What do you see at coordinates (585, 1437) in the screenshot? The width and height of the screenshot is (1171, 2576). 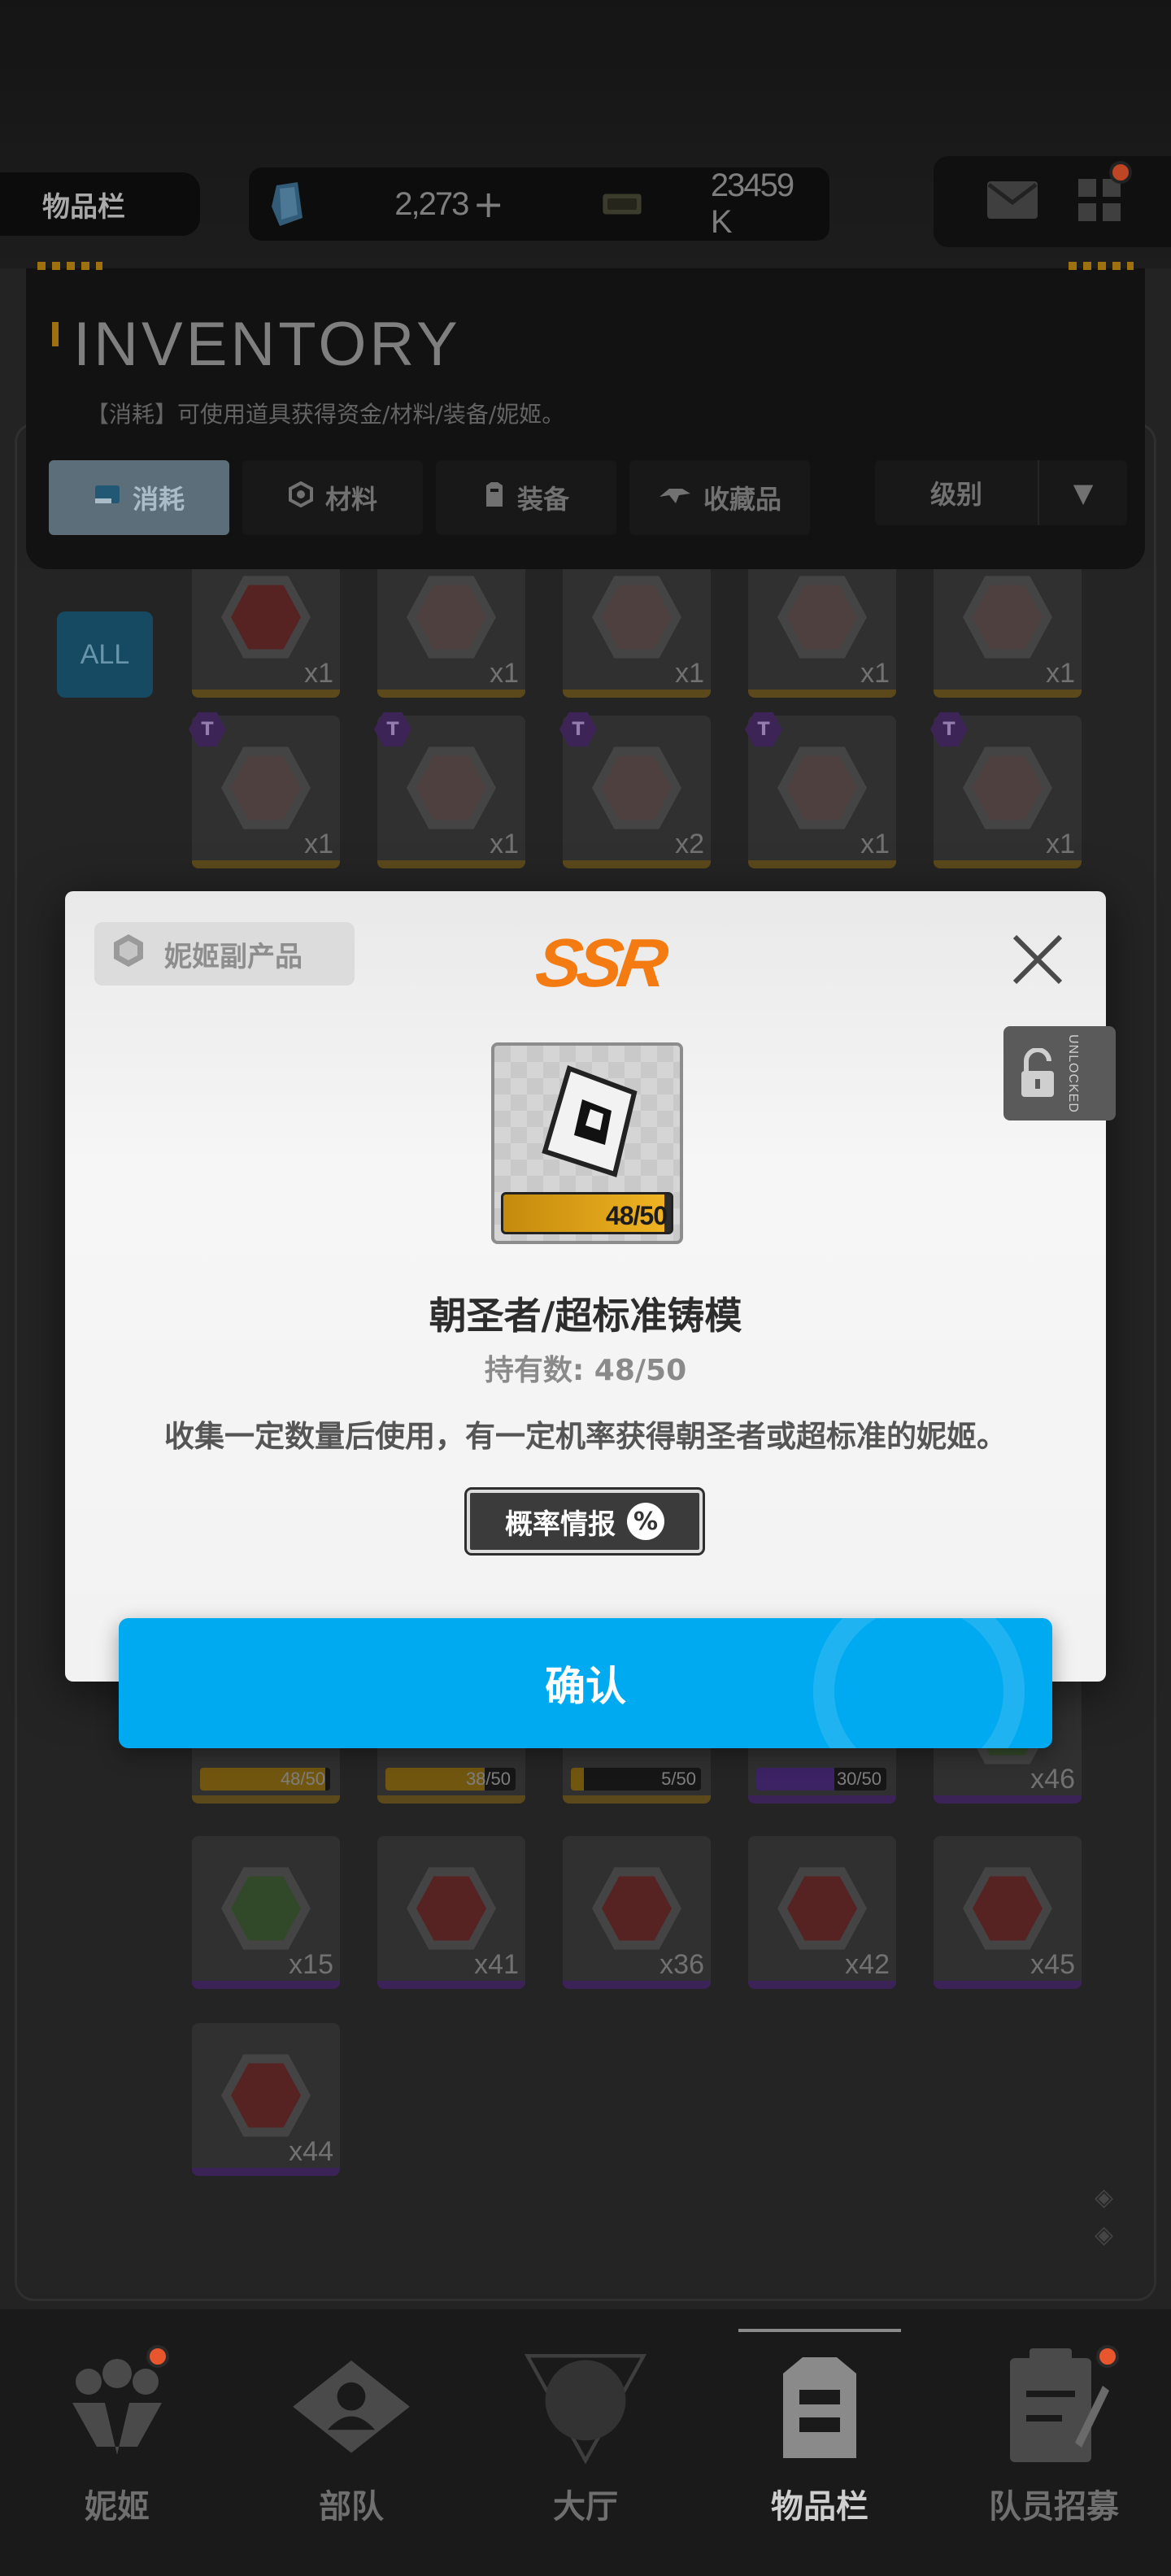 I see `item-description: 收集一定数量后使用，有一定机率获得朝圣者或超标准的妮姬。` at bounding box center [585, 1437].